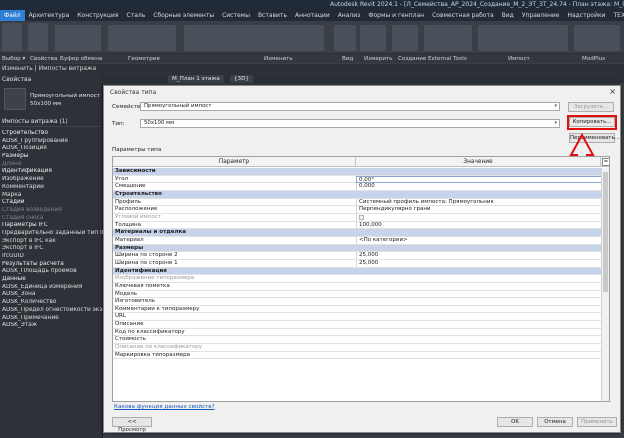  What do you see at coordinates (272, 15) in the screenshot?
I see `menu-item: Вставить` at bounding box center [272, 15].